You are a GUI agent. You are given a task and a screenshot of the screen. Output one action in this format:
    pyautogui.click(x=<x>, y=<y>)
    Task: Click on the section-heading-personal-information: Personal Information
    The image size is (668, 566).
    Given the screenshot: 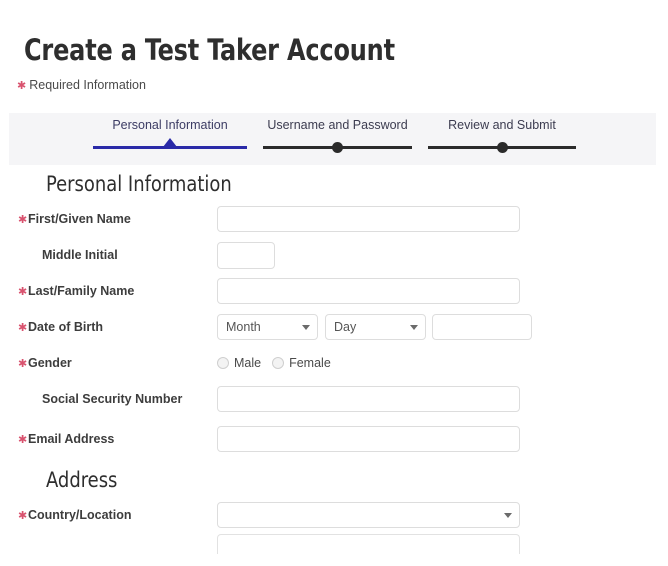 What is the action you would take?
    pyautogui.click(x=139, y=184)
    